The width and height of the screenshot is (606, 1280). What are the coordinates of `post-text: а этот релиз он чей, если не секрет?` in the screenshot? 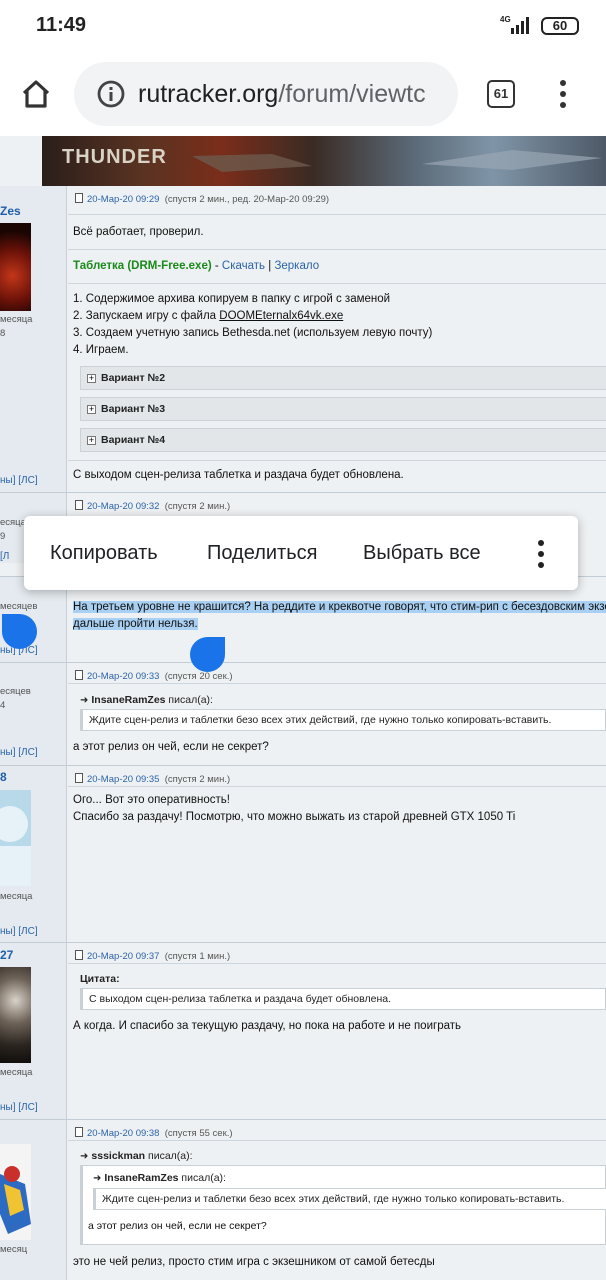 It's located at (171, 747).